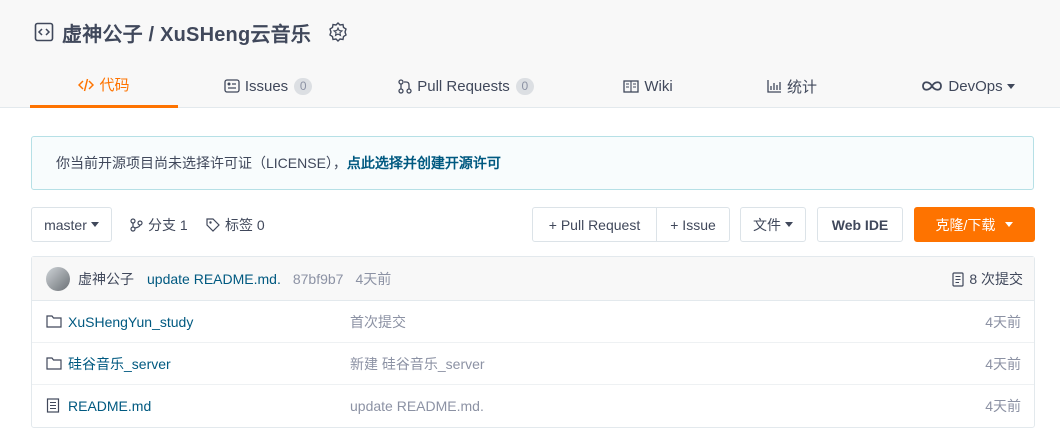 The image size is (1060, 438). Describe the element at coordinates (114, 85) in the screenshot. I see `tab-code-label: 代码` at that location.